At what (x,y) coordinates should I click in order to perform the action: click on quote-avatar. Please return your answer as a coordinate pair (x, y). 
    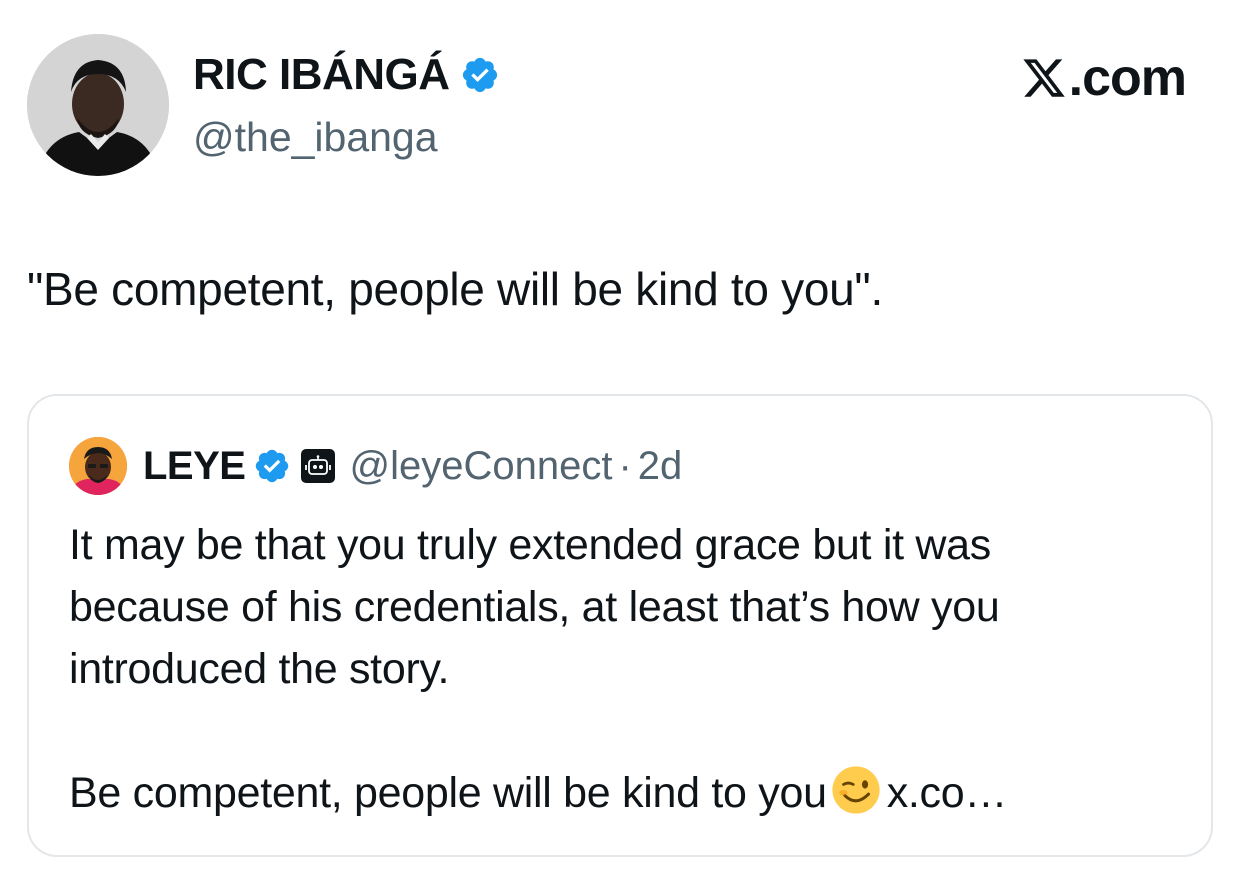
    Looking at the image, I should click on (98, 466).